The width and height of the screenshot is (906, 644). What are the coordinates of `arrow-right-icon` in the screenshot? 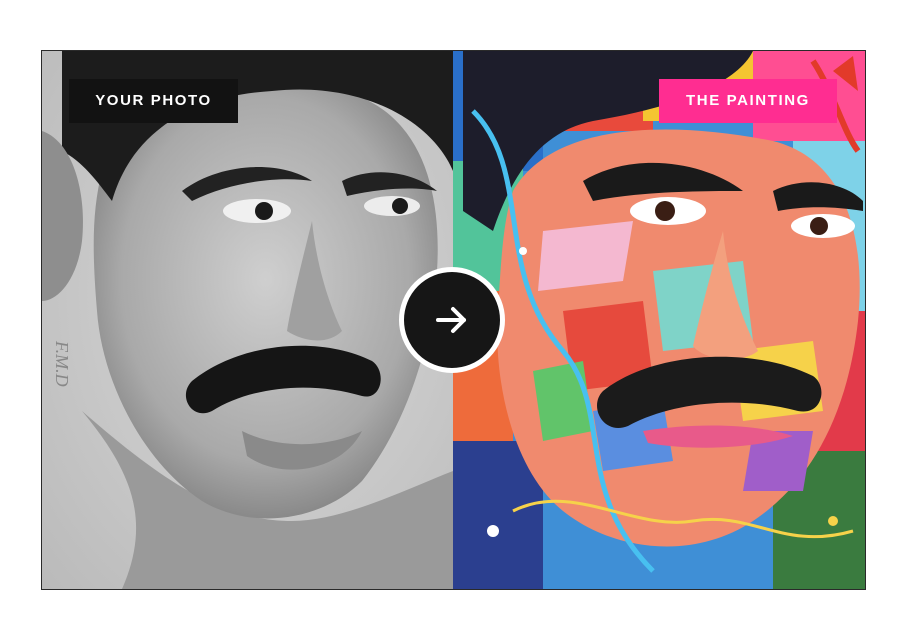 It's located at (451, 320).